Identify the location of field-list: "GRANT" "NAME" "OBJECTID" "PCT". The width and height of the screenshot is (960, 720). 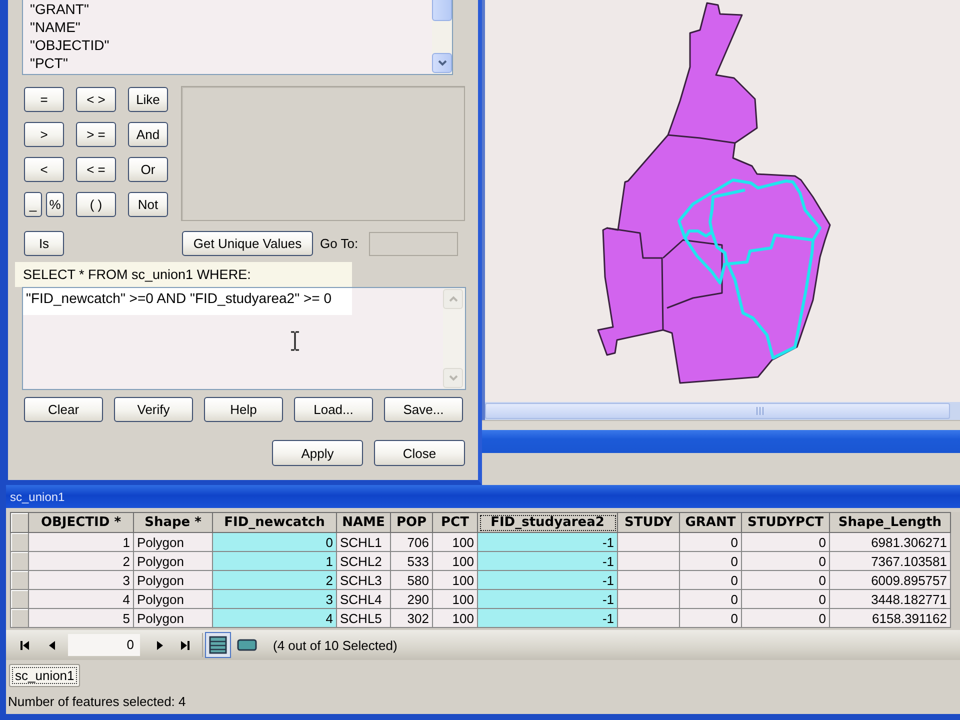
(237, 37).